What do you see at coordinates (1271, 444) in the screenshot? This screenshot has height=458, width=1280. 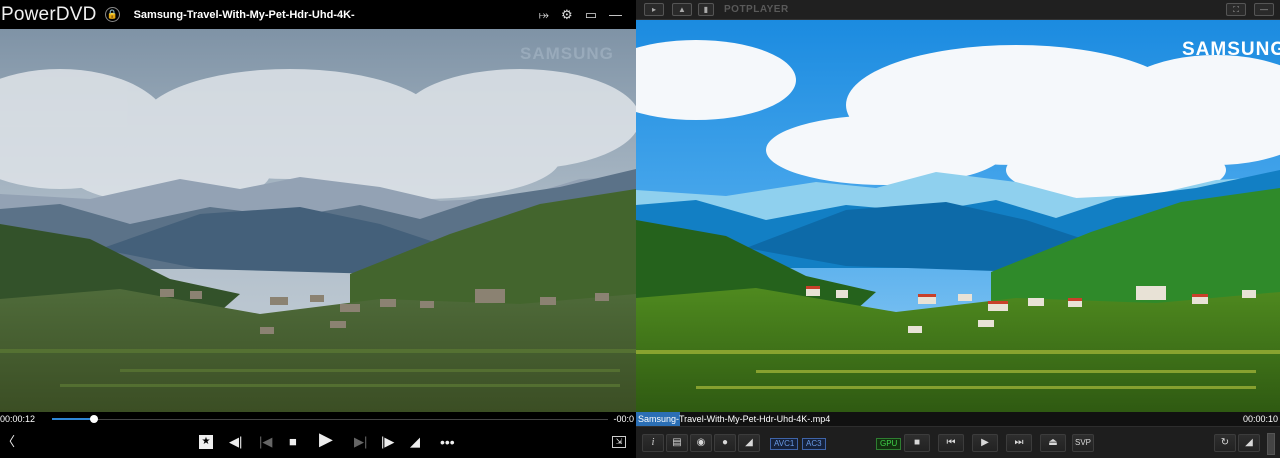 I see `volume-slider` at bounding box center [1271, 444].